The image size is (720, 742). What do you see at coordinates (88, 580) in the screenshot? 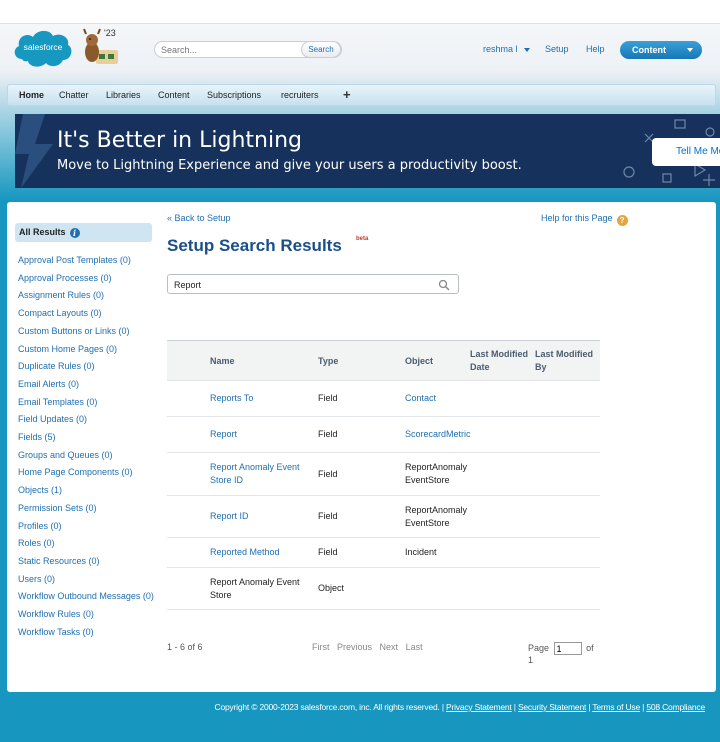
I see `sidebar-item: Users (0)` at bounding box center [88, 580].